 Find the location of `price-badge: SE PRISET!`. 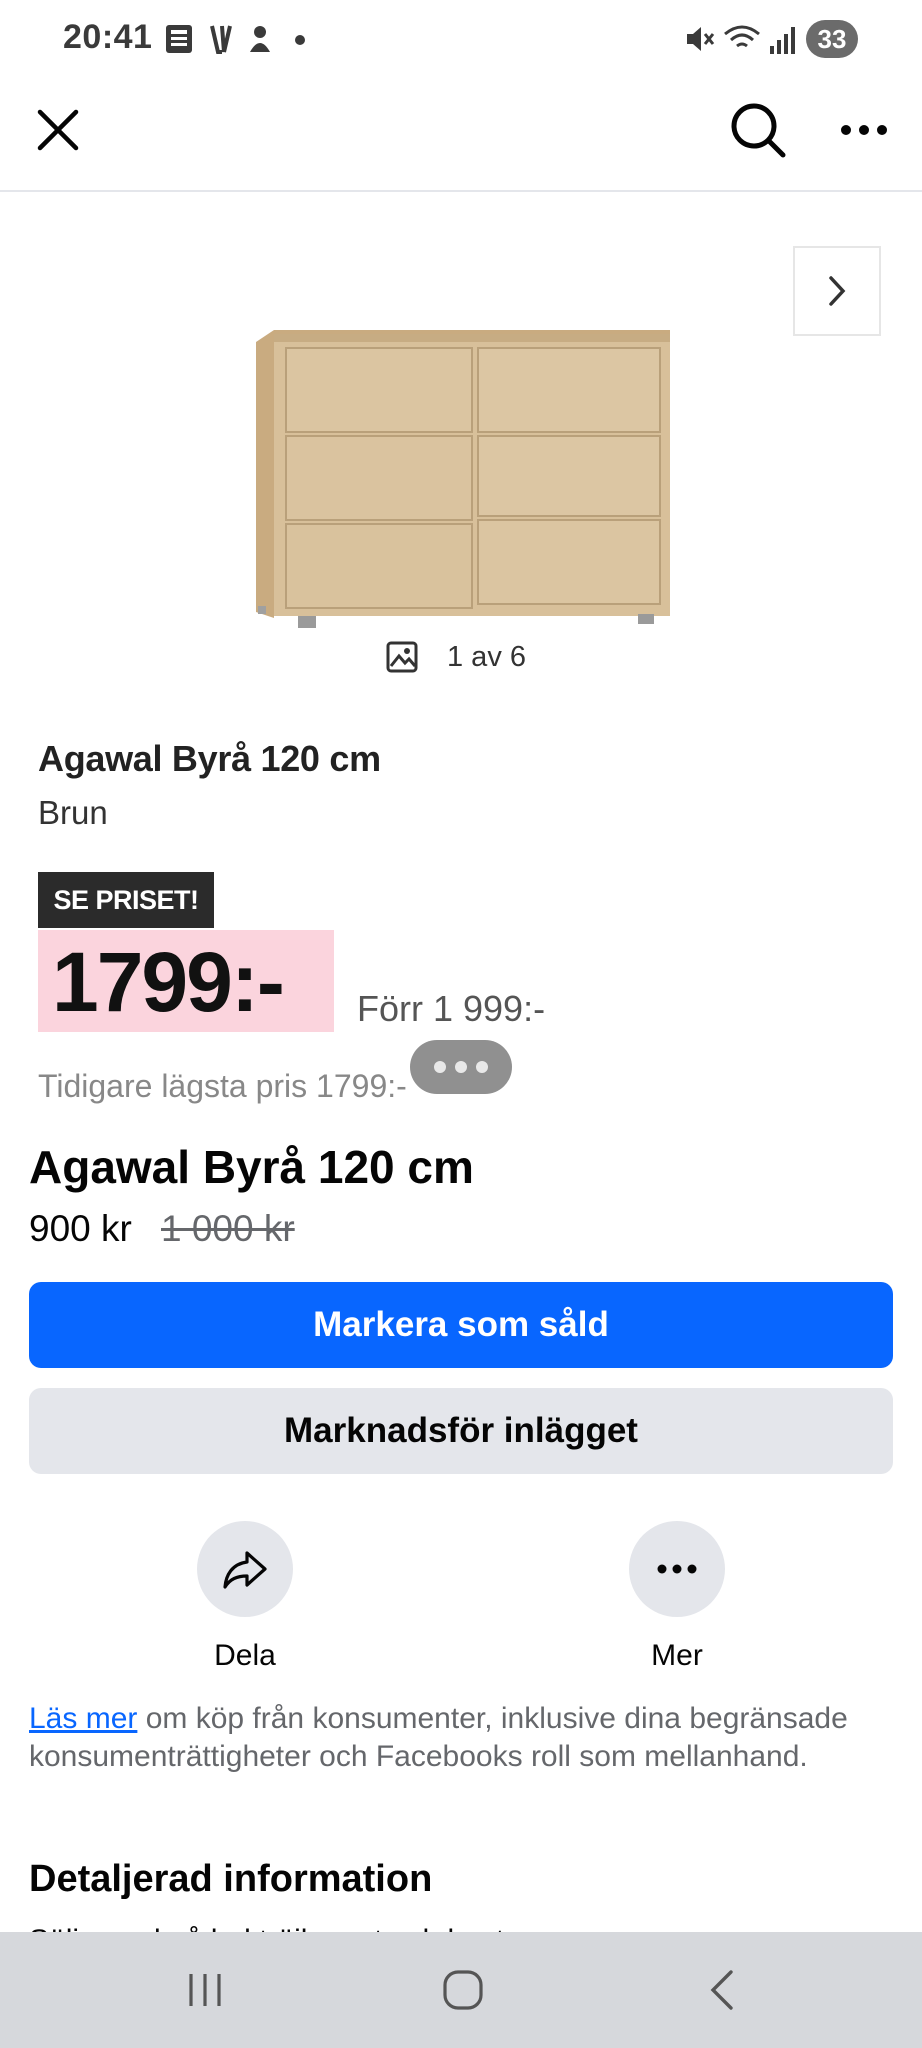

price-badge: SE PRISET! is located at coordinates (126, 900).